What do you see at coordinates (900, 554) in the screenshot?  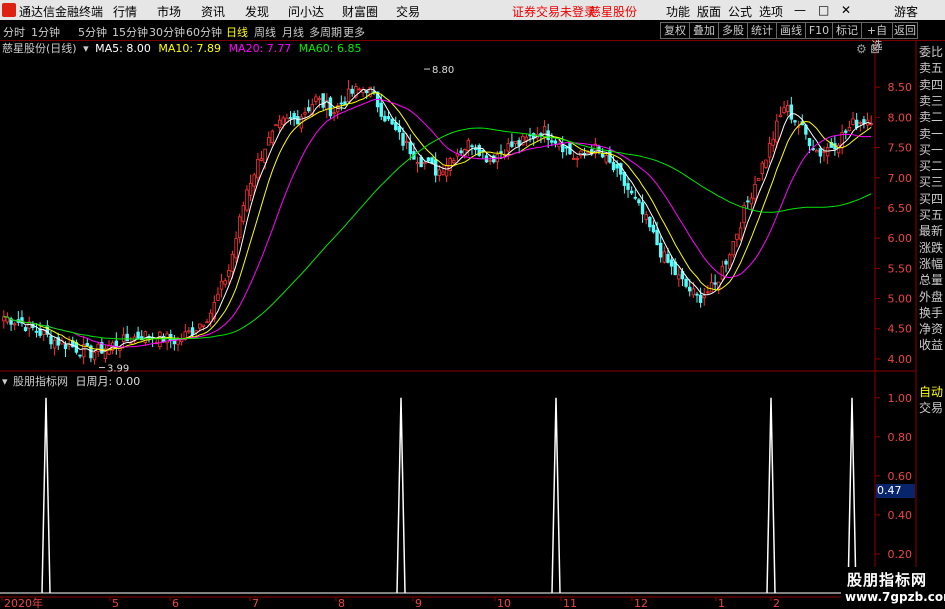 I see `ind-tick-4: 0.20` at bounding box center [900, 554].